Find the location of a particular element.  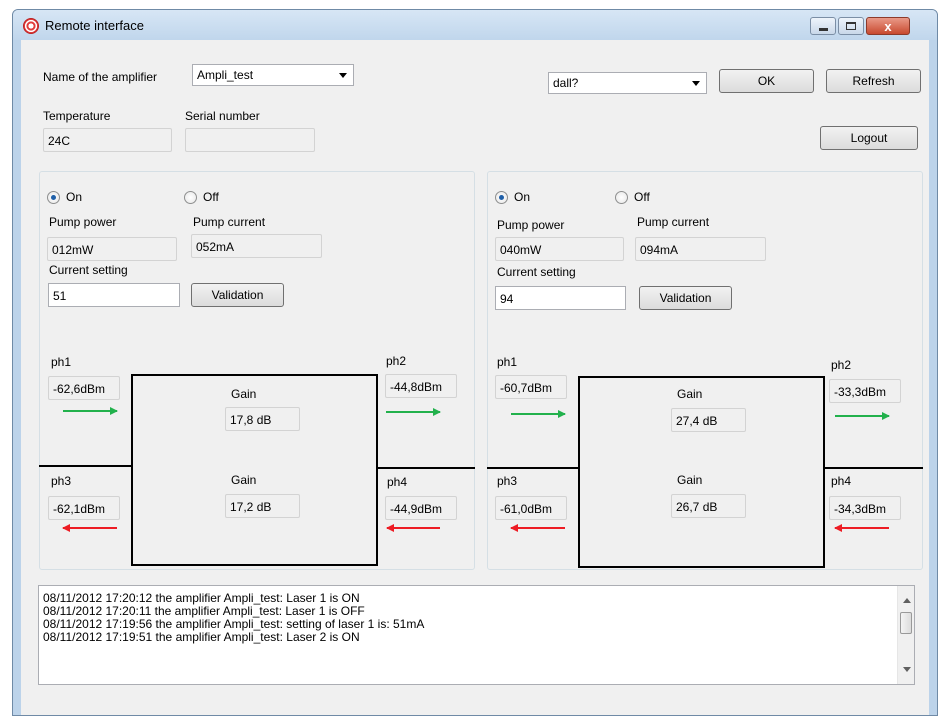

close-icon: x is located at coordinates (888, 26).